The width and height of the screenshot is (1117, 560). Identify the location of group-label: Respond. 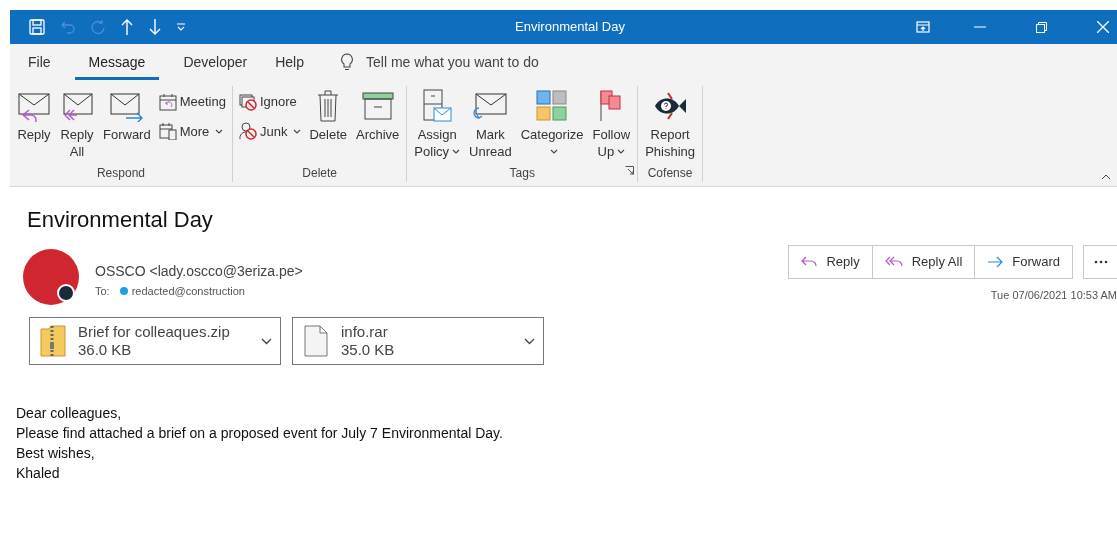
(120, 173).